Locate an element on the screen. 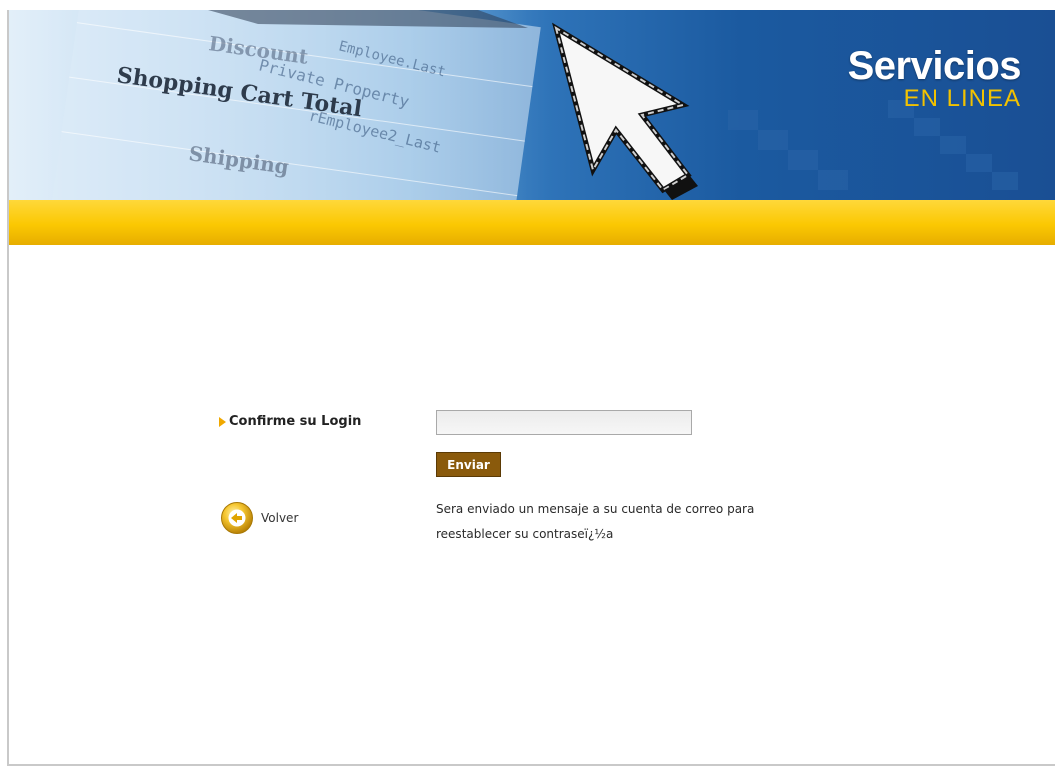  brand-subtitle: EN LINEA is located at coordinates (962, 98).